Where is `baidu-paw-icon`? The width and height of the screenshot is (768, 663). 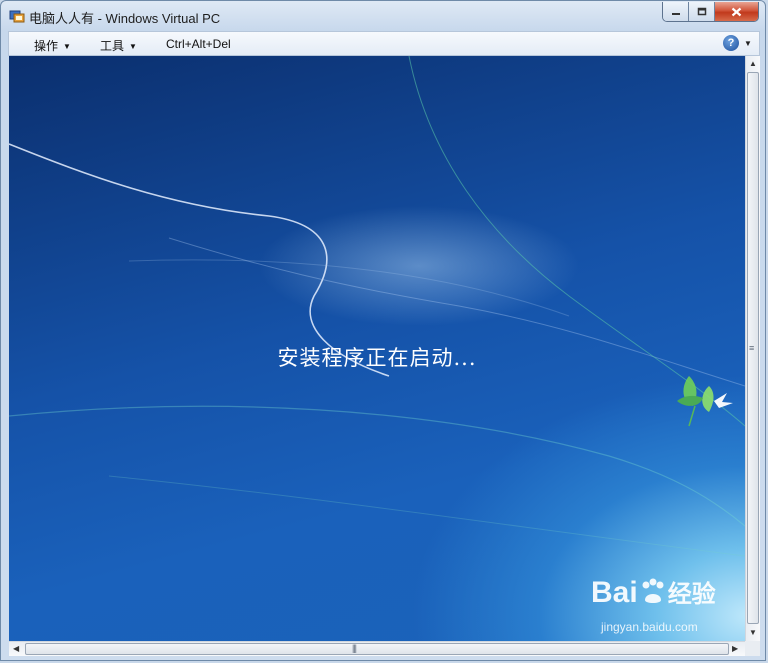 baidu-paw-icon is located at coordinates (653, 590).